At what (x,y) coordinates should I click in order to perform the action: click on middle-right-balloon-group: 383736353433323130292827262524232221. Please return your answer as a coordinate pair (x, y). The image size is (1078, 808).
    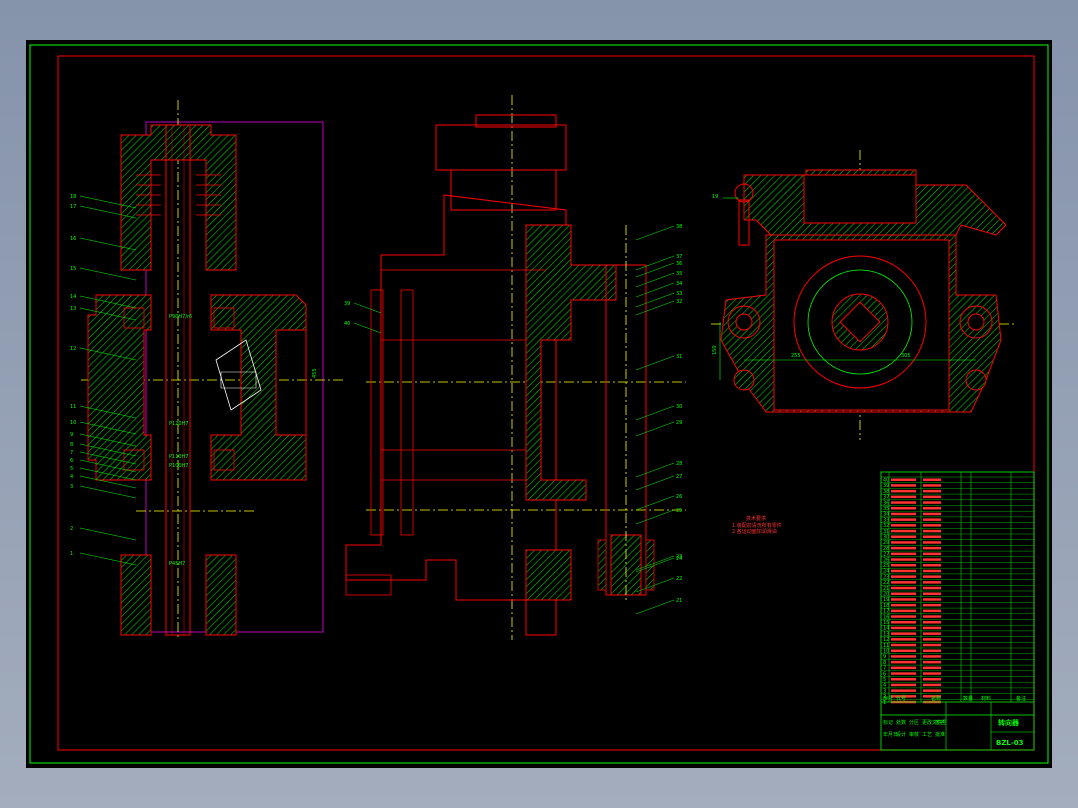
    Looking at the image, I should click on (658, 419).